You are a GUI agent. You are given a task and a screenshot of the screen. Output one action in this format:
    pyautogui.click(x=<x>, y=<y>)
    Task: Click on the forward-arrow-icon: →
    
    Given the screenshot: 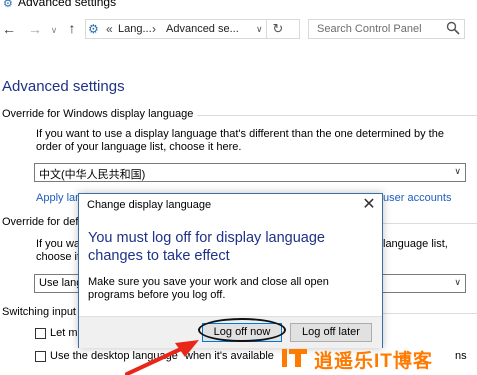 What is the action you would take?
    pyautogui.click(x=35, y=29)
    